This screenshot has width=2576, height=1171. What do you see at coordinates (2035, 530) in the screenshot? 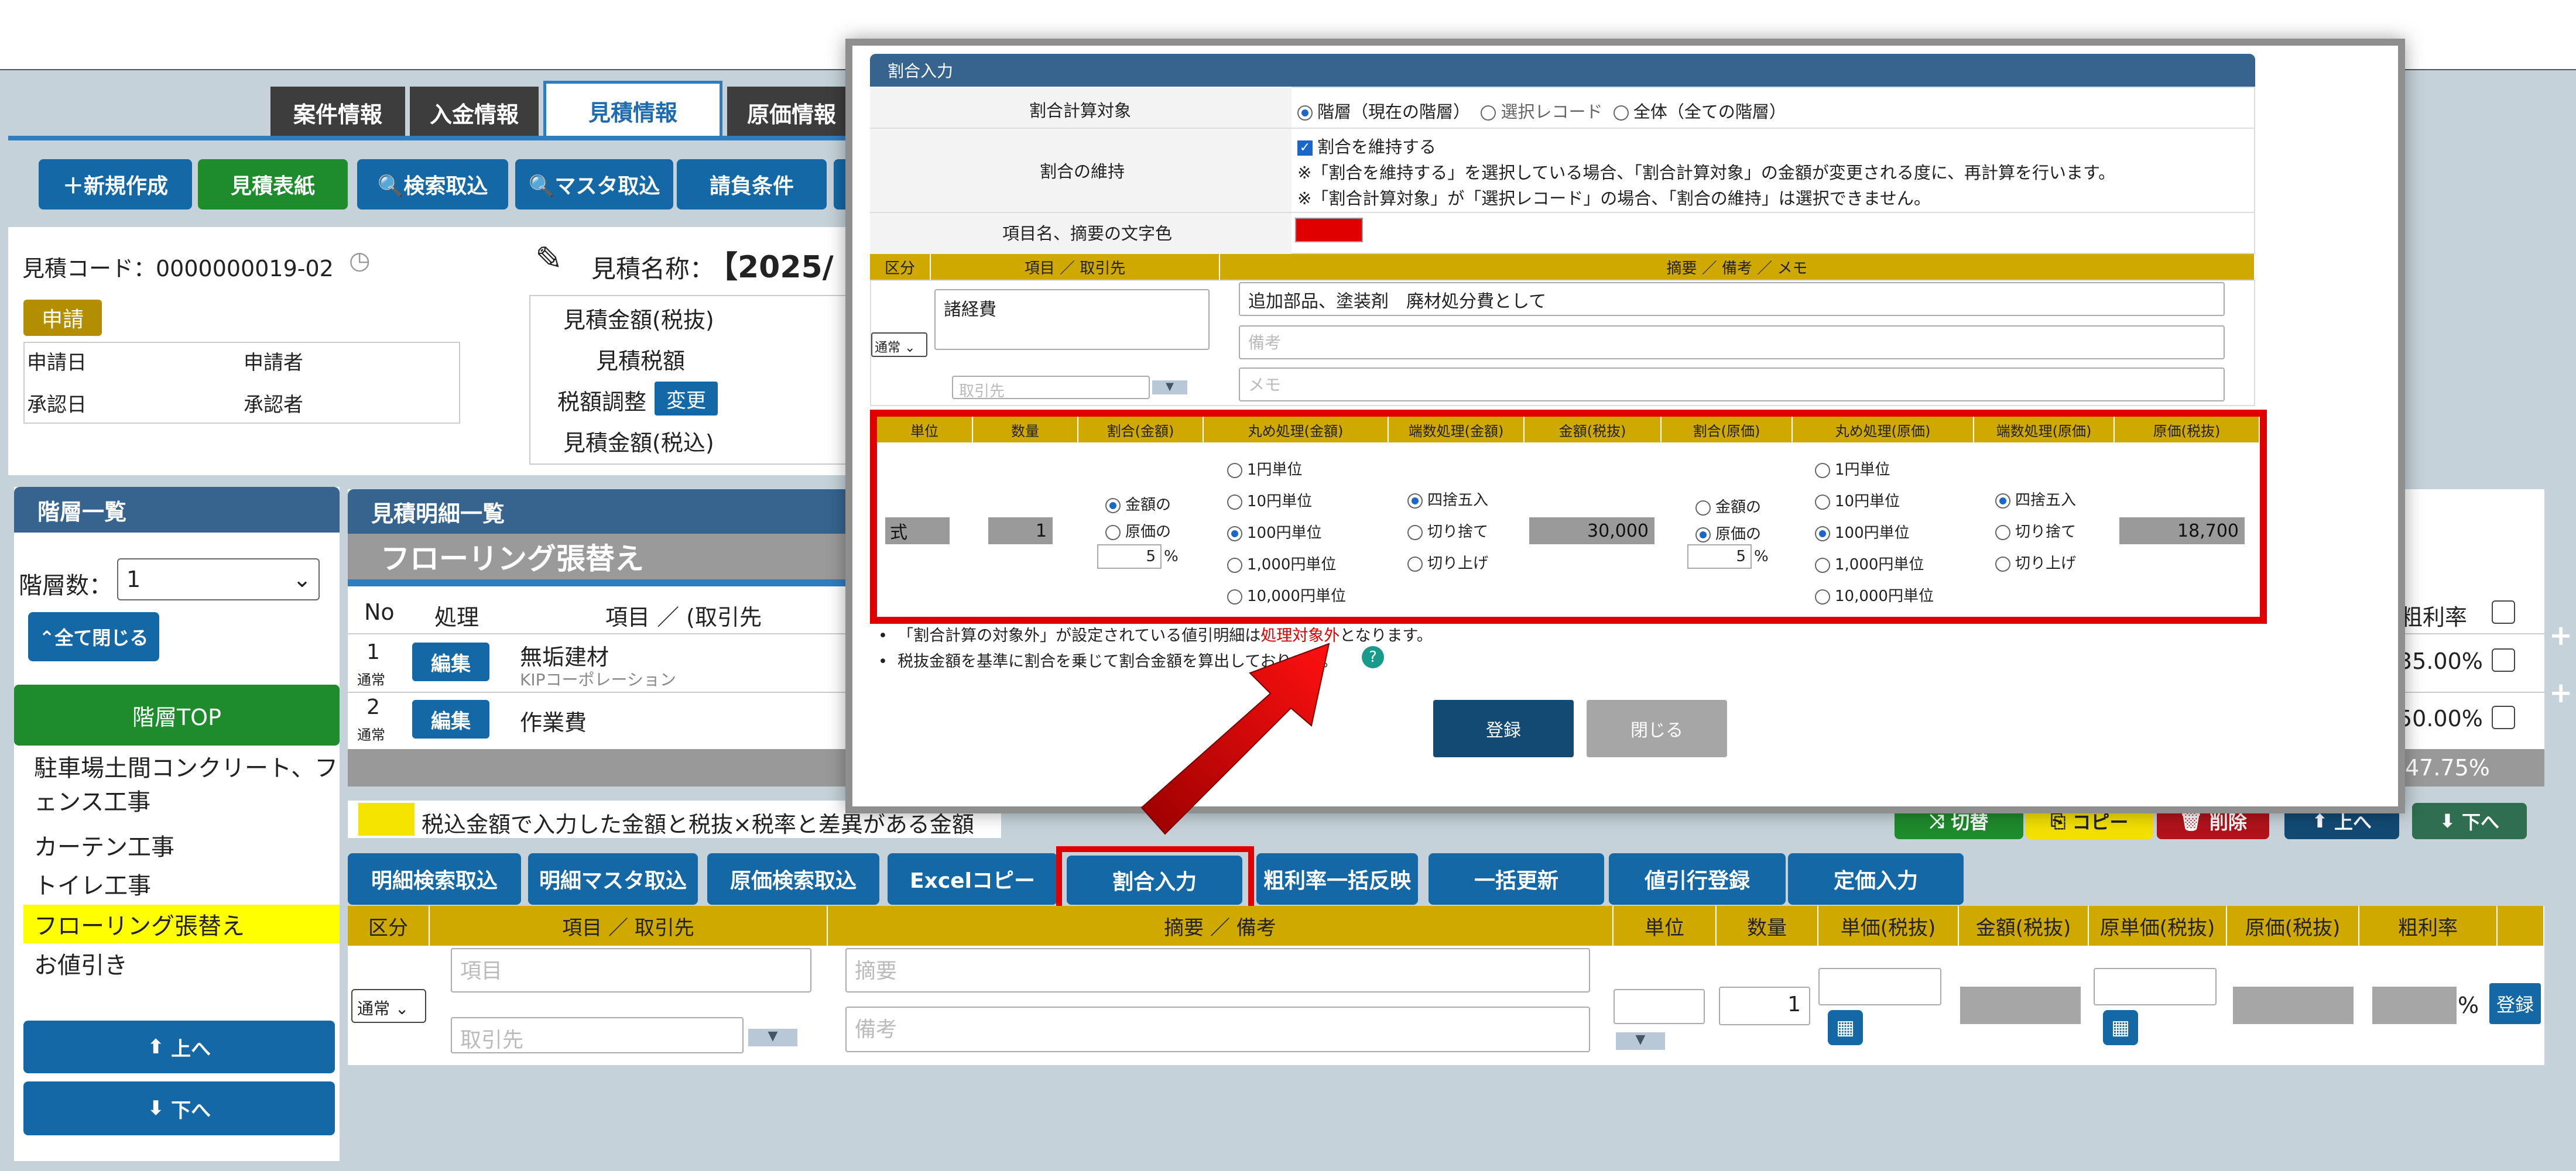
I see `fraction-cost-option: 切り捨て` at bounding box center [2035, 530].